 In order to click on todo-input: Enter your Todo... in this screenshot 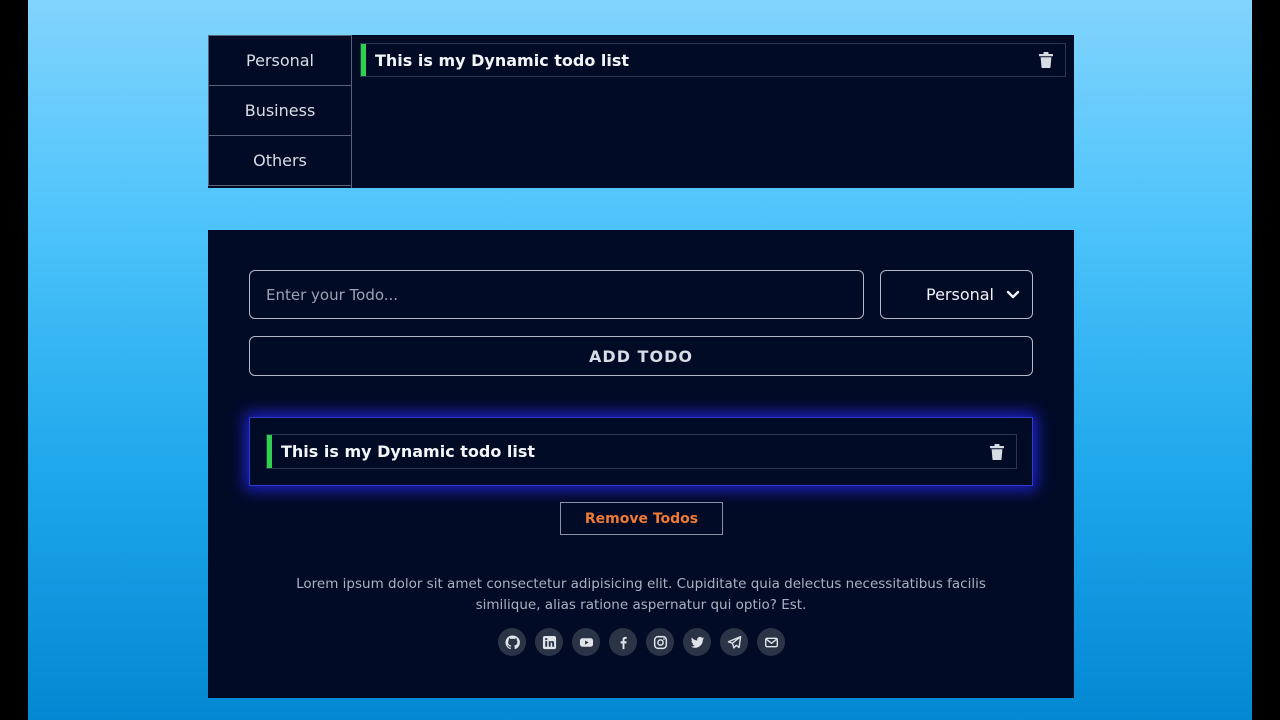, I will do `click(556, 294)`.